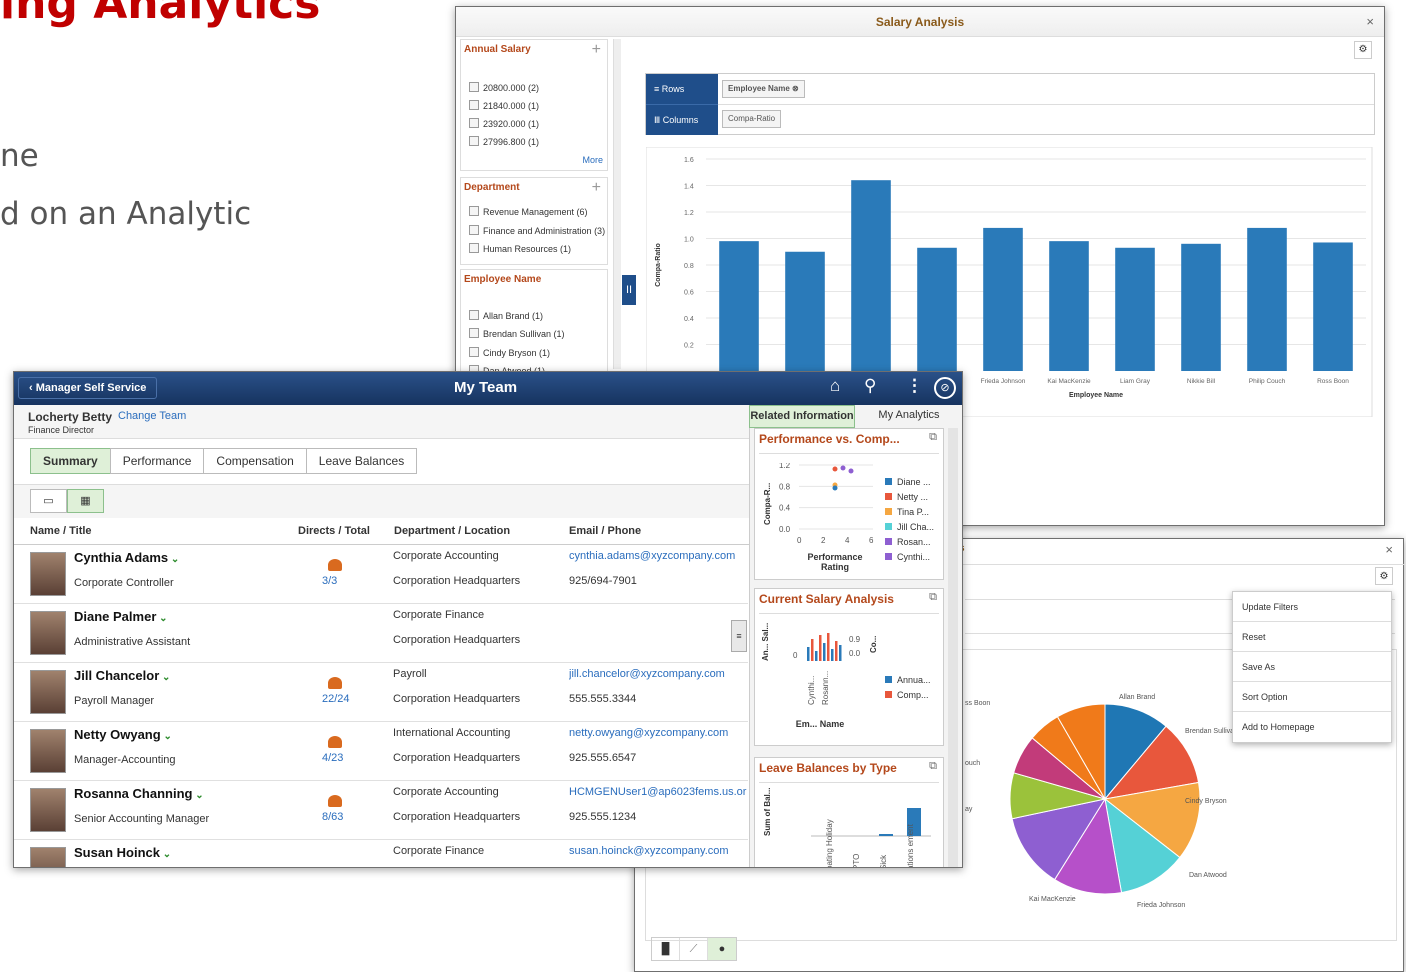 This screenshot has width=1406, height=972. What do you see at coordinates (752, 119) in the screenshot?
I see `columns-chip: Compa-Ratio` at bounding box center [752, 119].